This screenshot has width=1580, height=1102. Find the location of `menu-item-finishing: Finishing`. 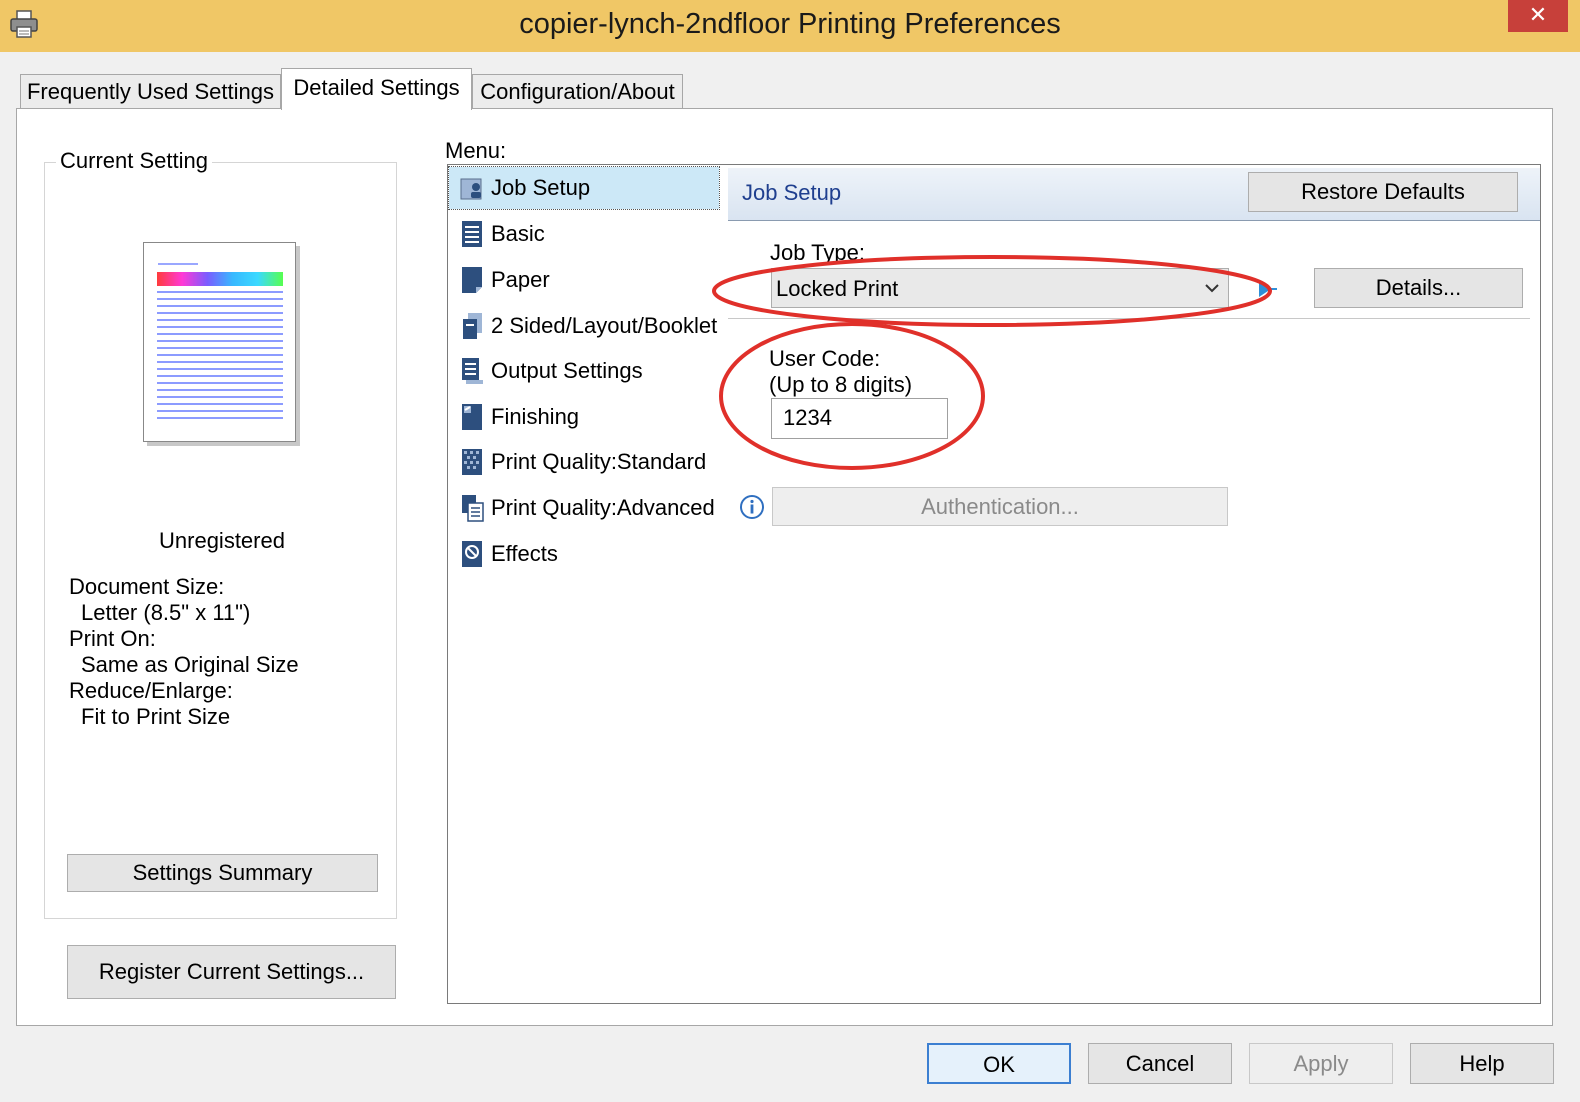

menu-item-finishing: Finishing is located at coordinates (589, 417).